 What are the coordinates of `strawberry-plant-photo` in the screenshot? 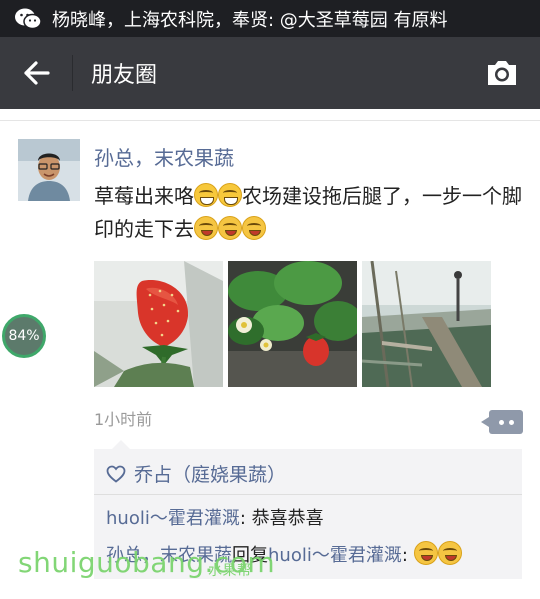 It's located at (292, 324).